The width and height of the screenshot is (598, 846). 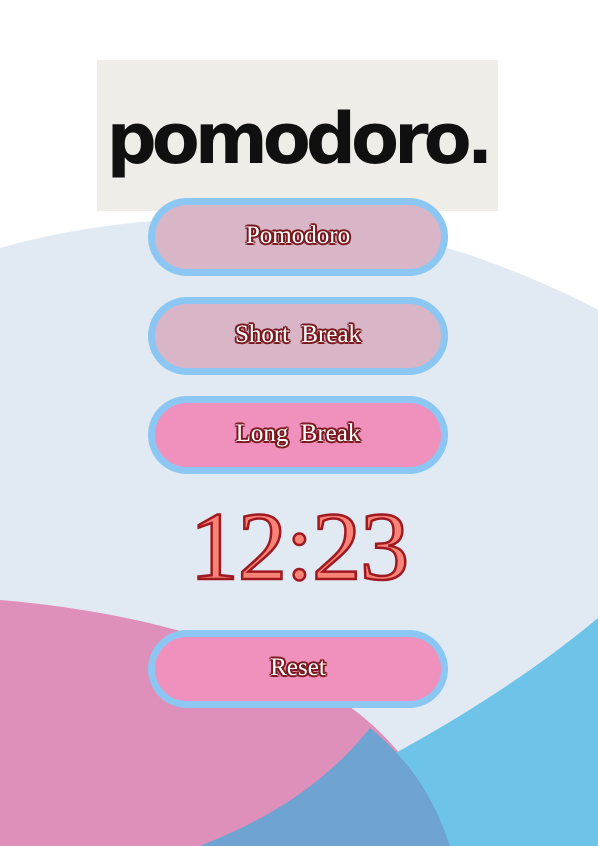 What do you see at coordinates (298, 336) in the screenshot?
I see `short-break-button: Short Break` at bounding box center [298, 336].